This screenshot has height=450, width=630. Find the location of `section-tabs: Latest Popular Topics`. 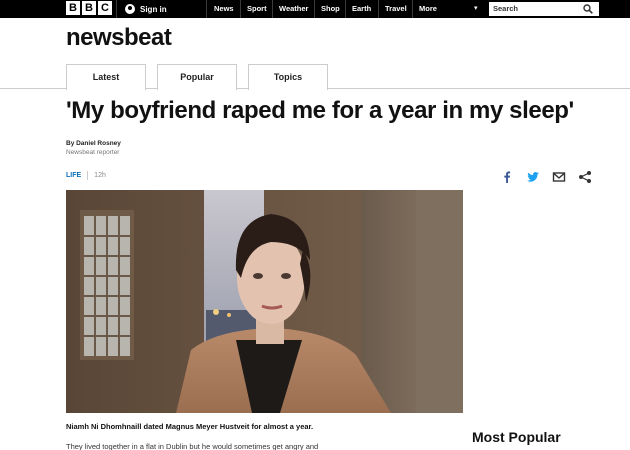

section-tabs: Latest Popular Topics is located at coordinates (315, 77).